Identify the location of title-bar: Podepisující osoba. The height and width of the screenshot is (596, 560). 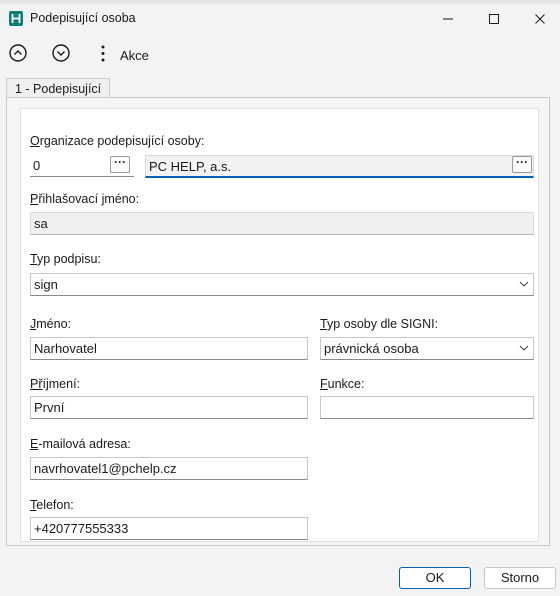
(280, 19).